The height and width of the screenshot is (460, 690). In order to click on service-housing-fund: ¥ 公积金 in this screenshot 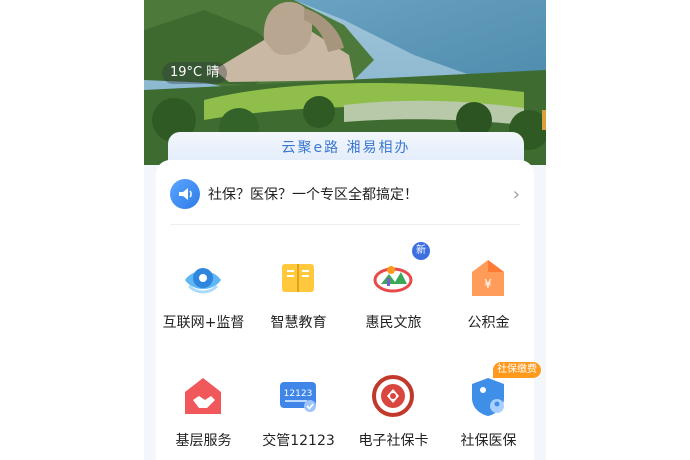, I will do `click(488, 291)`.